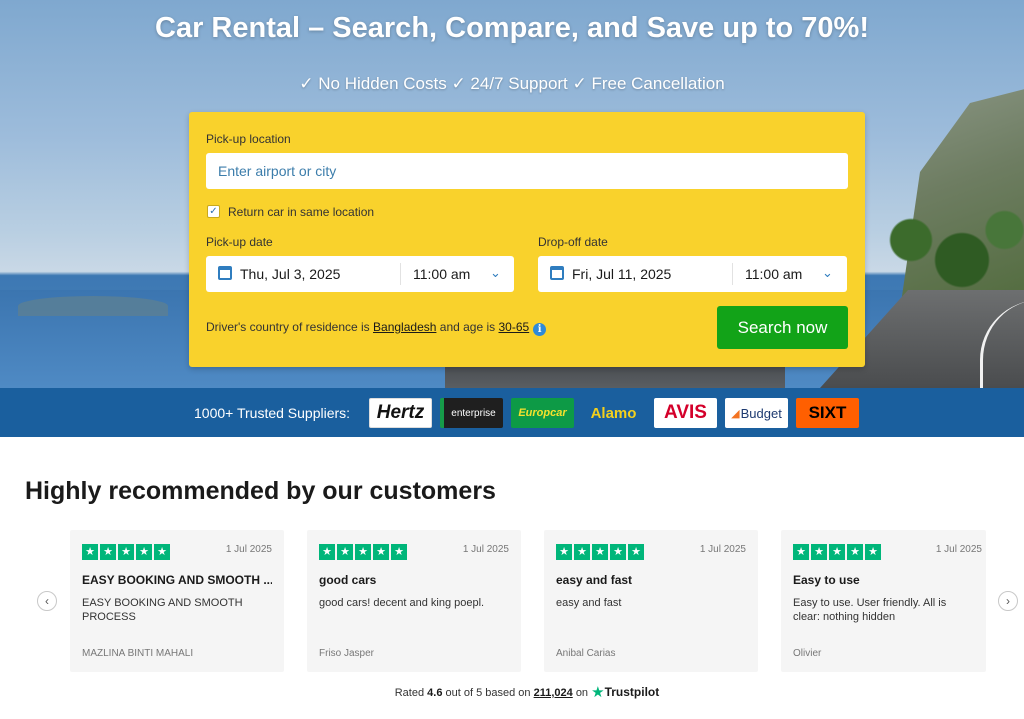  Describe the element at coordinates (248, 139) in the screenshot. I see `pickup-location-label: Pick-up location` at that location.